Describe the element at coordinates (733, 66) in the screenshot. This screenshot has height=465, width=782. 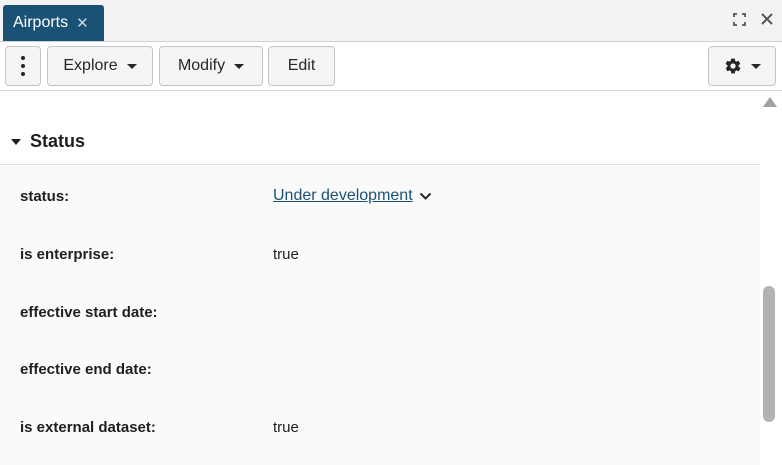
I see `gear-icon` at that location.